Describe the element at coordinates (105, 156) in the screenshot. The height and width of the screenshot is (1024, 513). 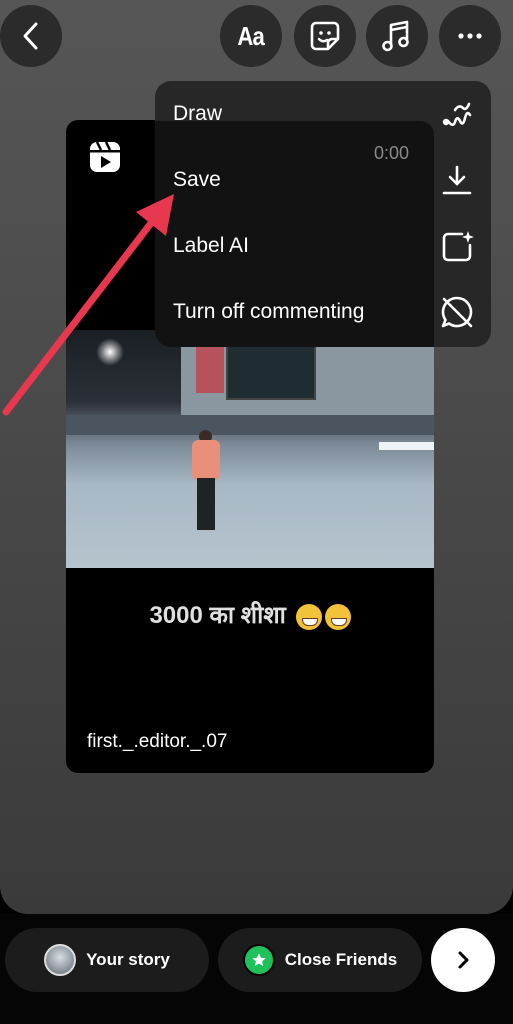
I see `reels-icon` at that location.